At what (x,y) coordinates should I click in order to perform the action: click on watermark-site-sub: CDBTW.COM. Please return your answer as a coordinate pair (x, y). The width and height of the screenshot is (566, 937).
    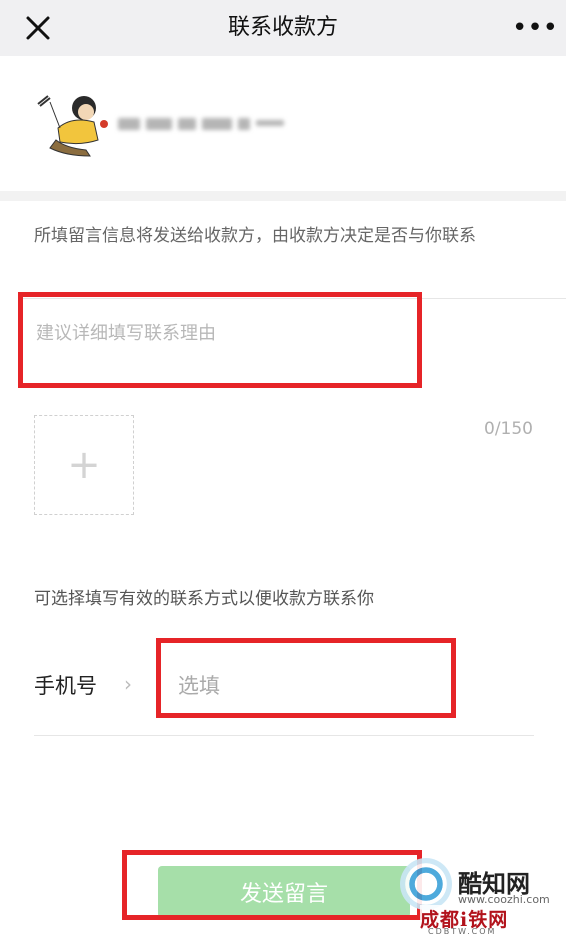
    Looking at the image, I should click on (462, 931).